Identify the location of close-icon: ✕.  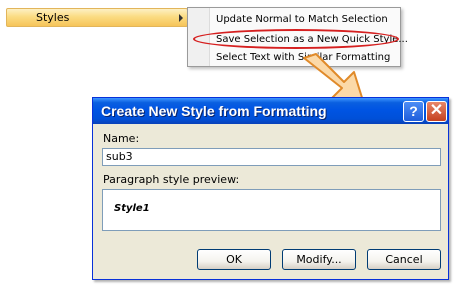
(436, 111).